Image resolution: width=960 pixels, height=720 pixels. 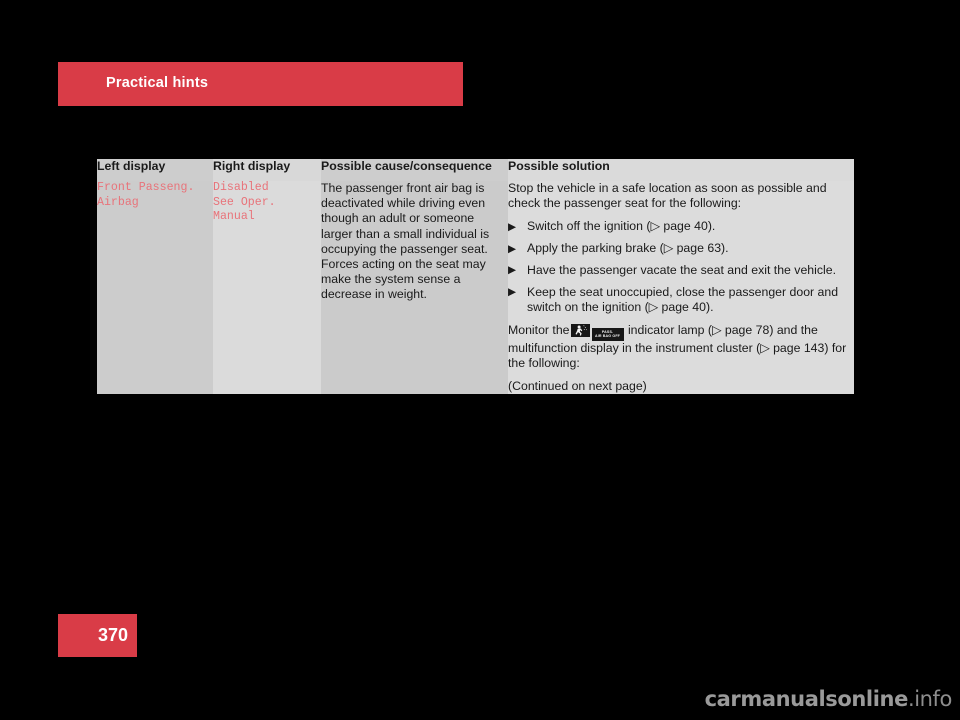 What do you see at coordinates (260, 84) in the screenshot?
I see `section-header-banner: Practical hints` at bounding box center [260, 84].